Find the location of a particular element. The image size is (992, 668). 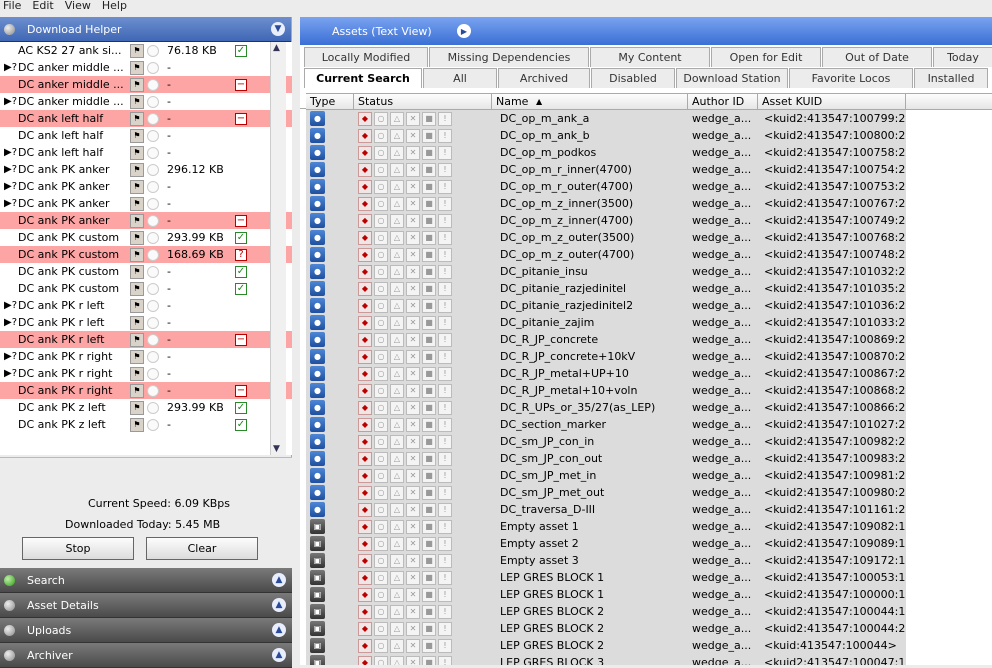

download-item: DC ank PK z left ⚑ 293.99 KB ✓ is located at coordinates (146, 407).